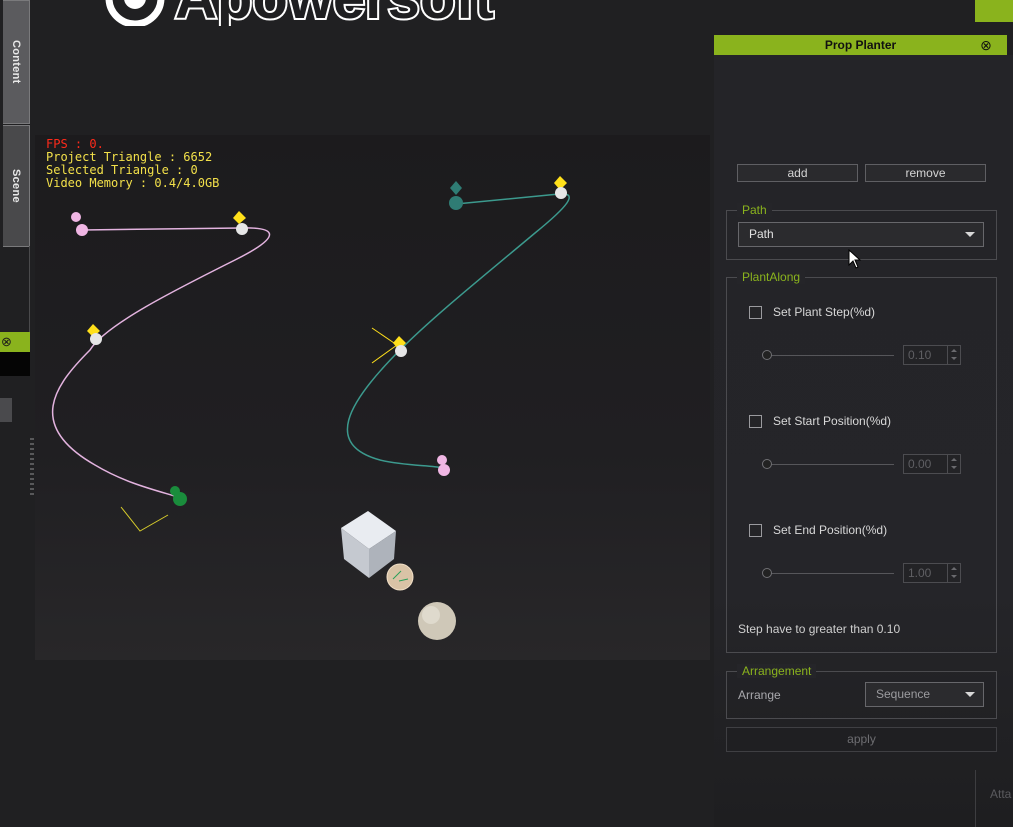  Describe the element at coordinates (830, 464) in the screenshot. I see `start-position-slider-track` at that location.